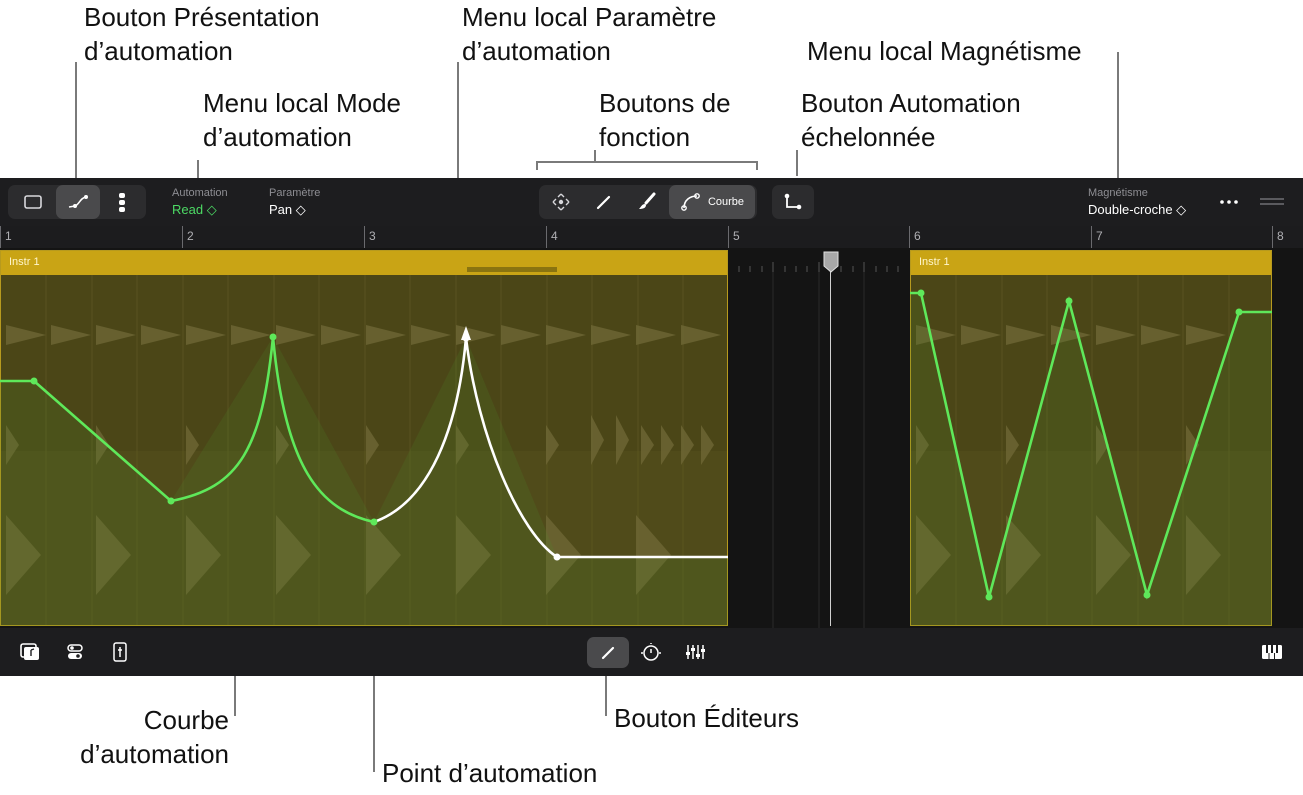 This screenshot has width=1303, height=795. What do you see at coordinates (302, 120) in the screenshot?
I see `callout-mode-menu: Menu local Mode d’automation` at bounding box center [302, 120].